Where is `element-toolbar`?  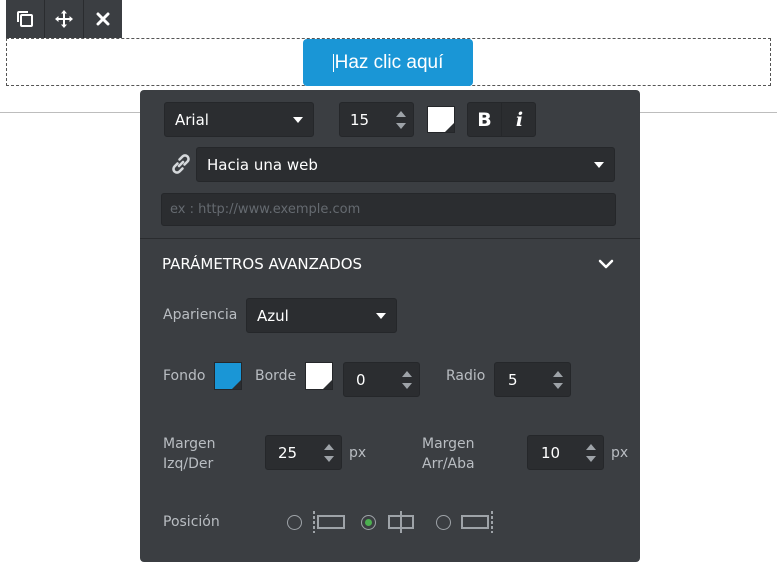 element-toolbar is located at coordinates (64, 19).